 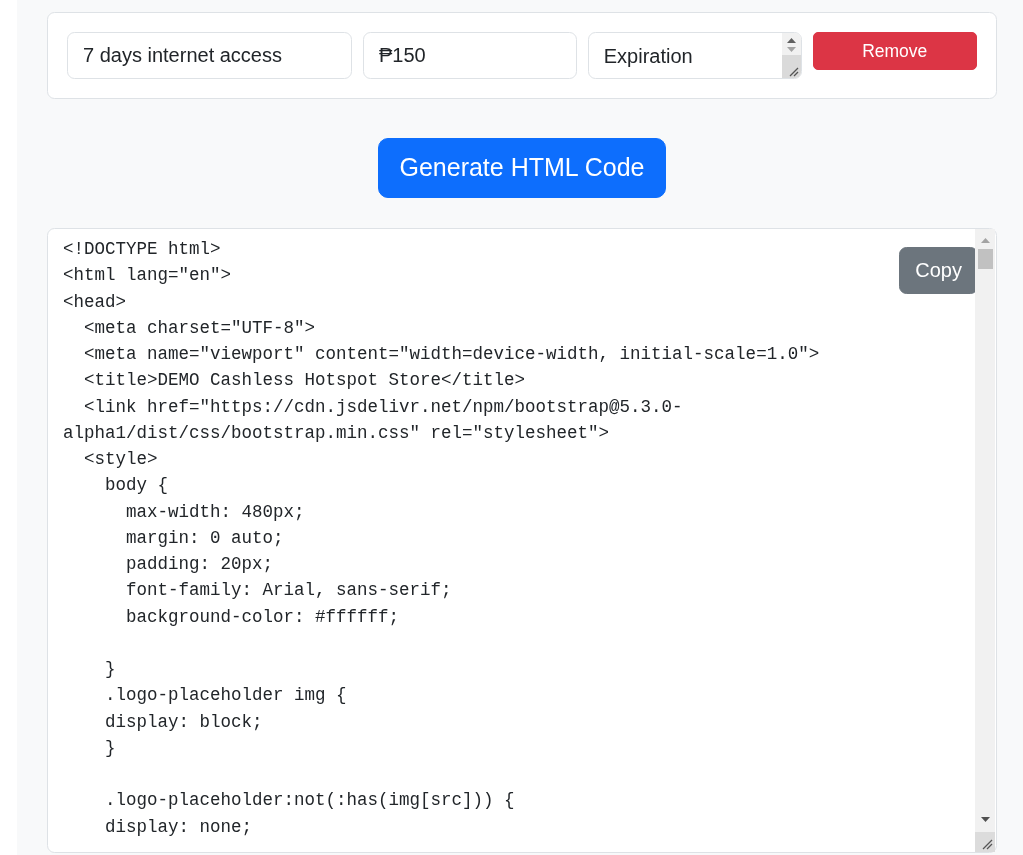 I want to click on down-arrow-icon, so click(x=985, y=819).